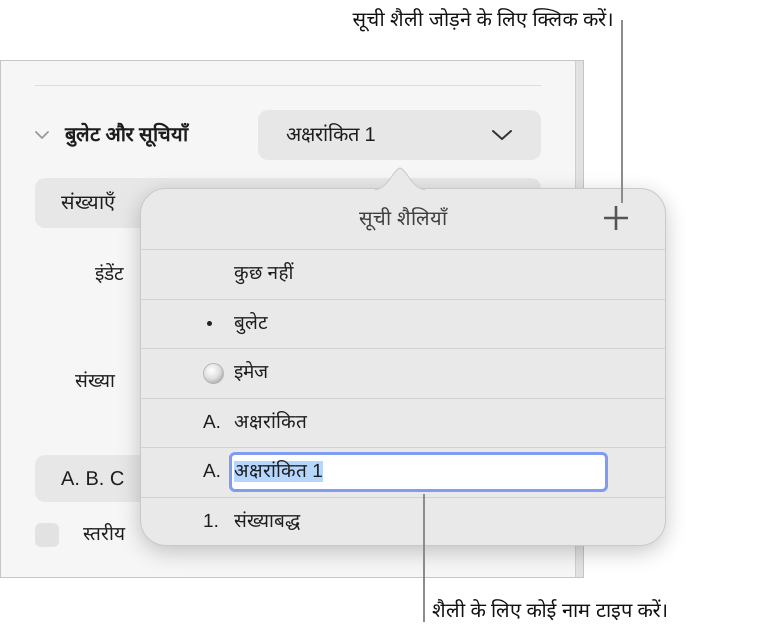  What do you see at coordinates (251, 324) in the screenshot?
I see `list-style-label: बुलेट` at bounding box center [251, 324].